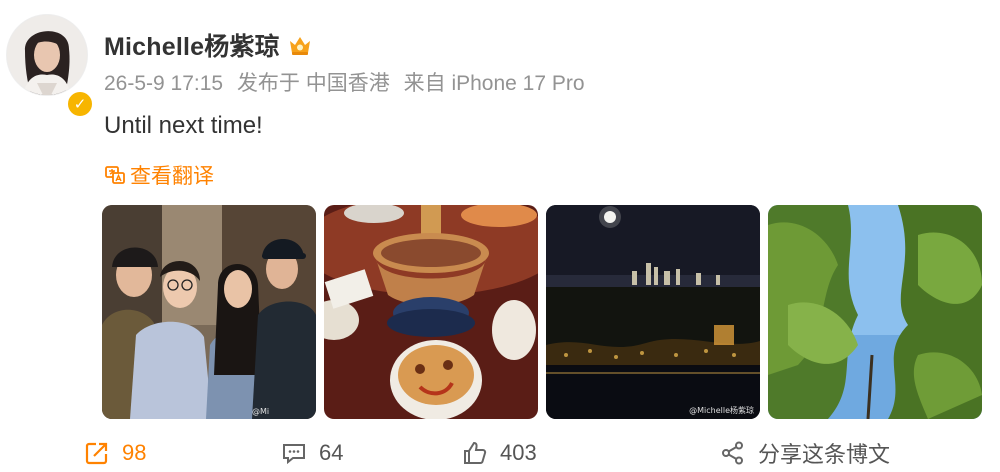 This screenshot has height=472, width=1000. Describe the element at coordinates (431, 312) in the screenshot. I see `hotpot-photo` at that location.